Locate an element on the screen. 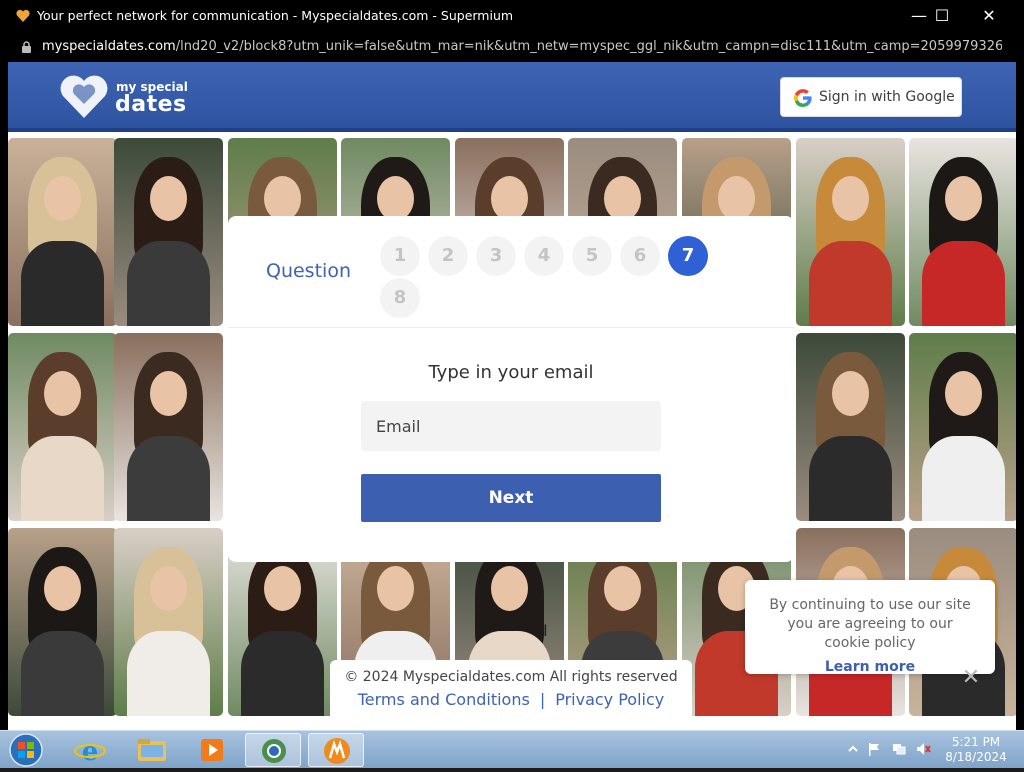 The height and width of the screenshot is (772, 1024). email-input is located at coordinates (511, 426).